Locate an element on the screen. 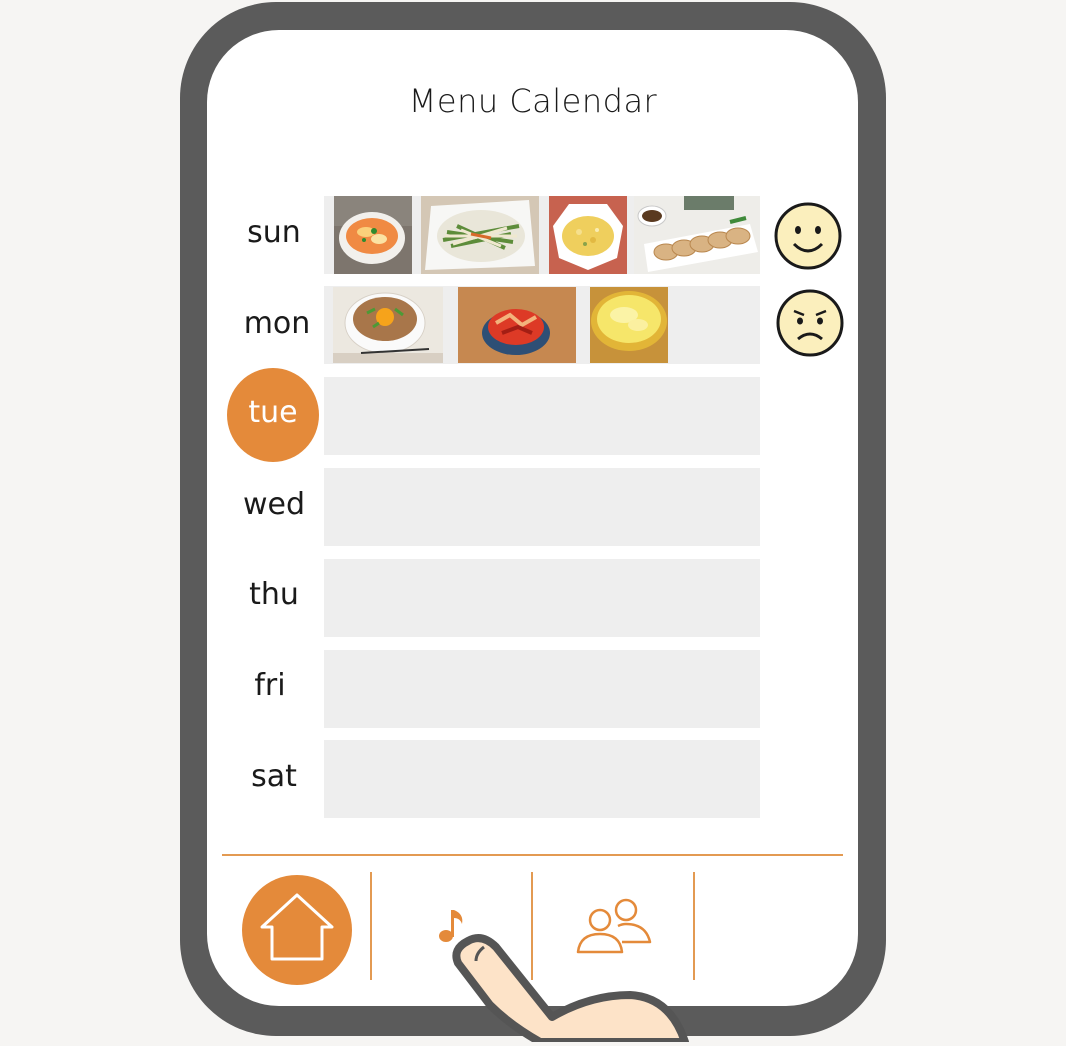 The height and width of the screenshot is (1046, 1066). nav-home-button is located at coordinates (297, 930).